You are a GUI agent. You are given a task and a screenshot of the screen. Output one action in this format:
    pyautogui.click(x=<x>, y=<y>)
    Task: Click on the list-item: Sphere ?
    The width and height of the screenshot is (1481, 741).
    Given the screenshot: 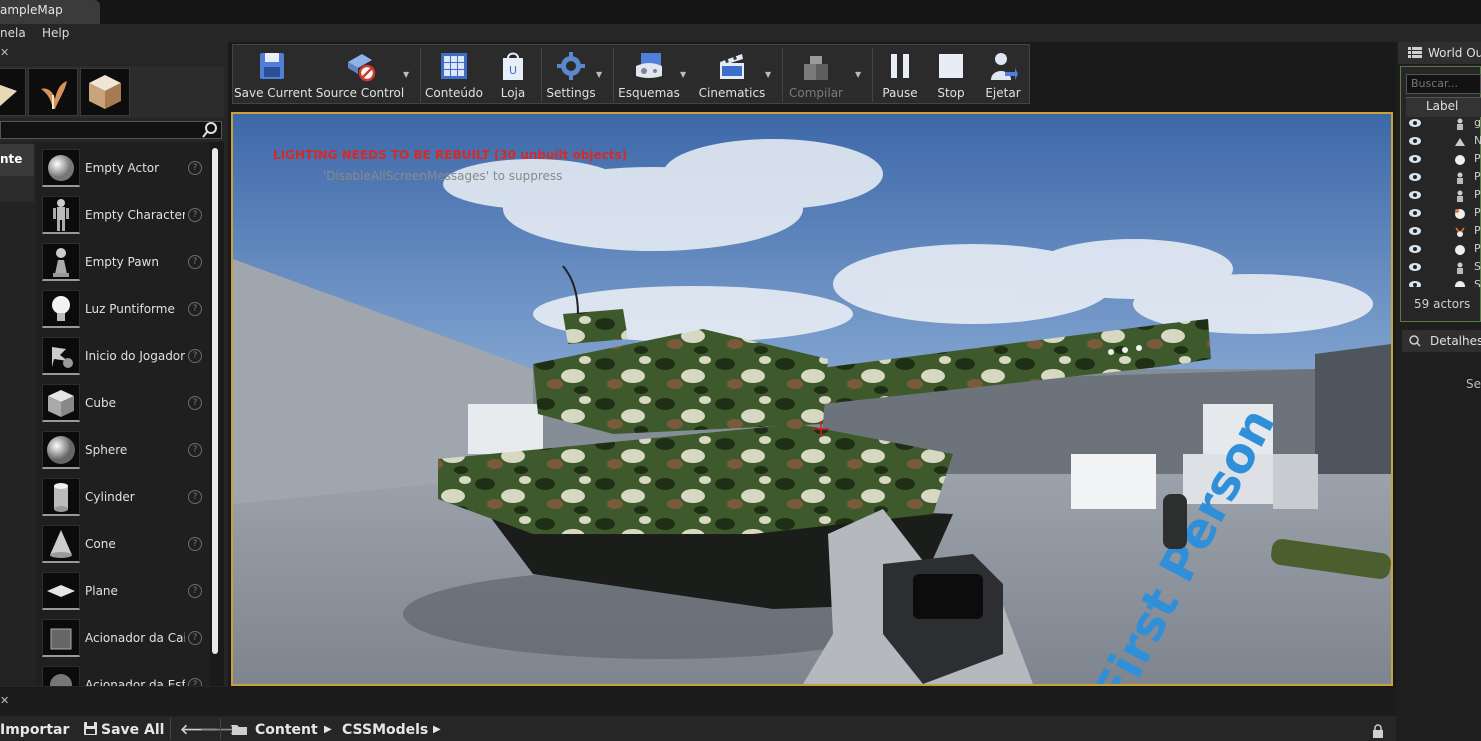 What is the action you would take?
    pyautogui.click(x=123, y=450)
    